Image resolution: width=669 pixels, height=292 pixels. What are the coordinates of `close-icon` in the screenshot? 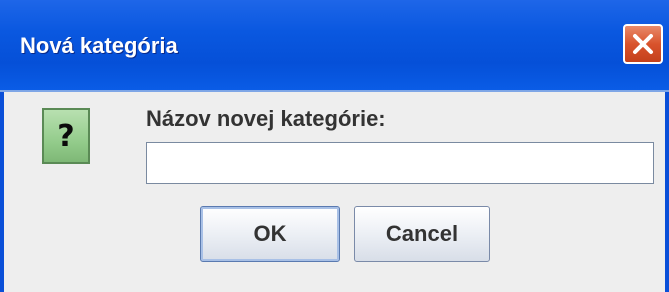 It's located at (643, 44).